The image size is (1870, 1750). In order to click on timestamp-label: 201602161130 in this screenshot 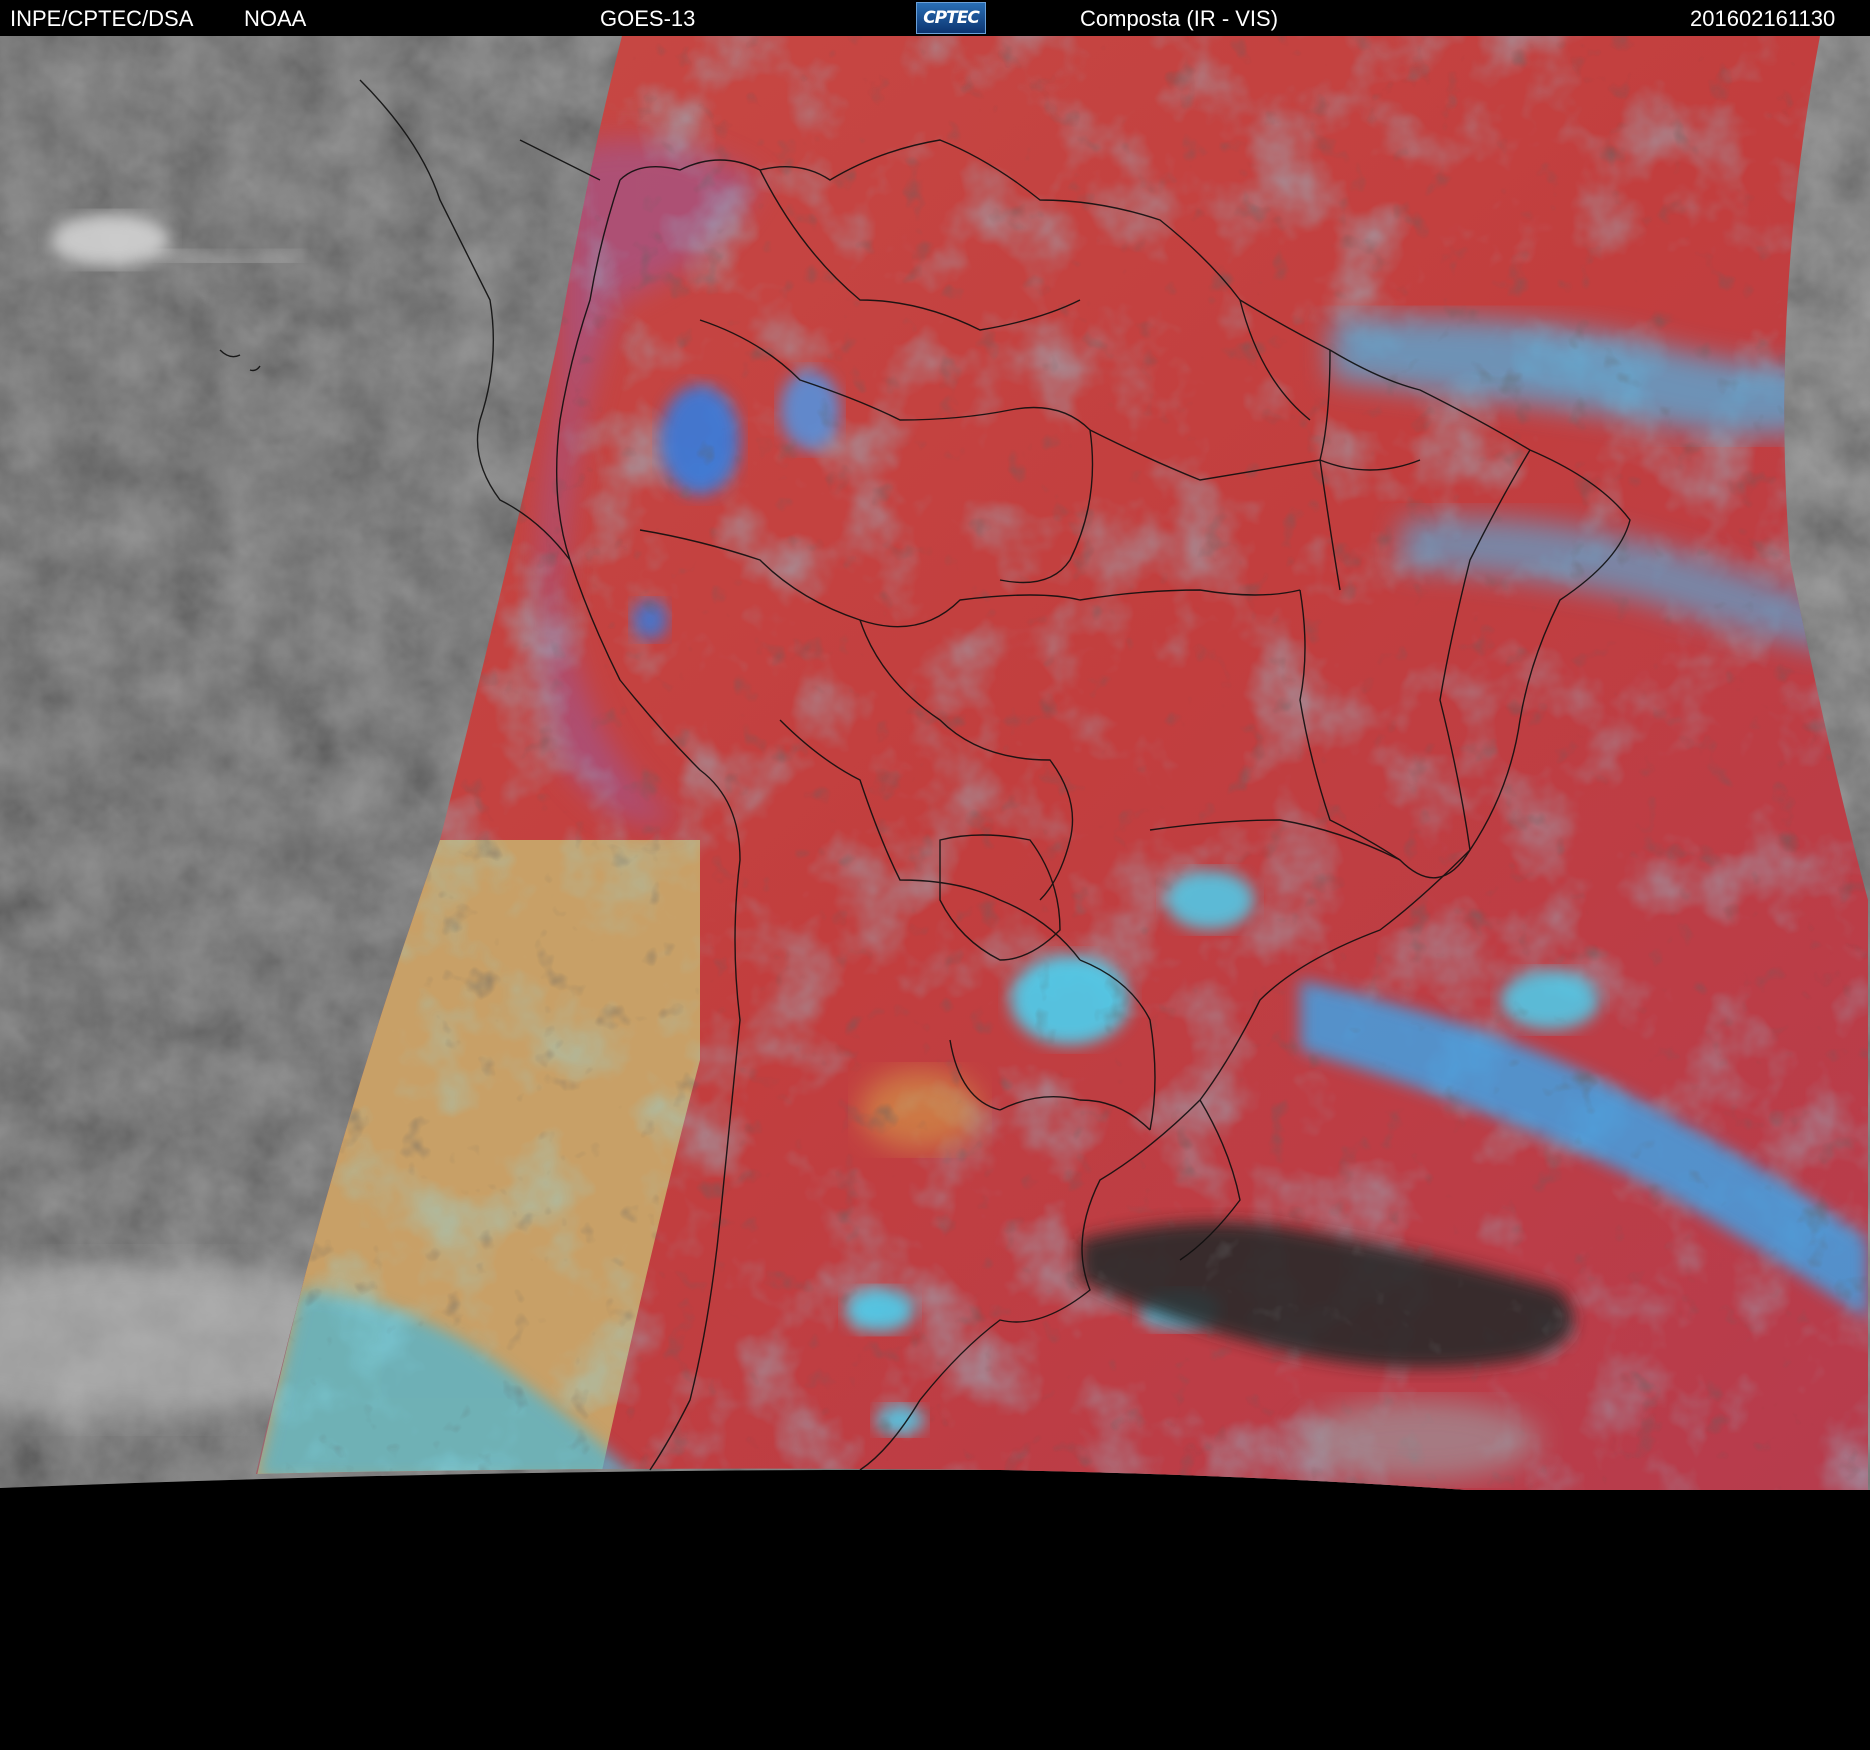, I will do `click(1763, 18)`.